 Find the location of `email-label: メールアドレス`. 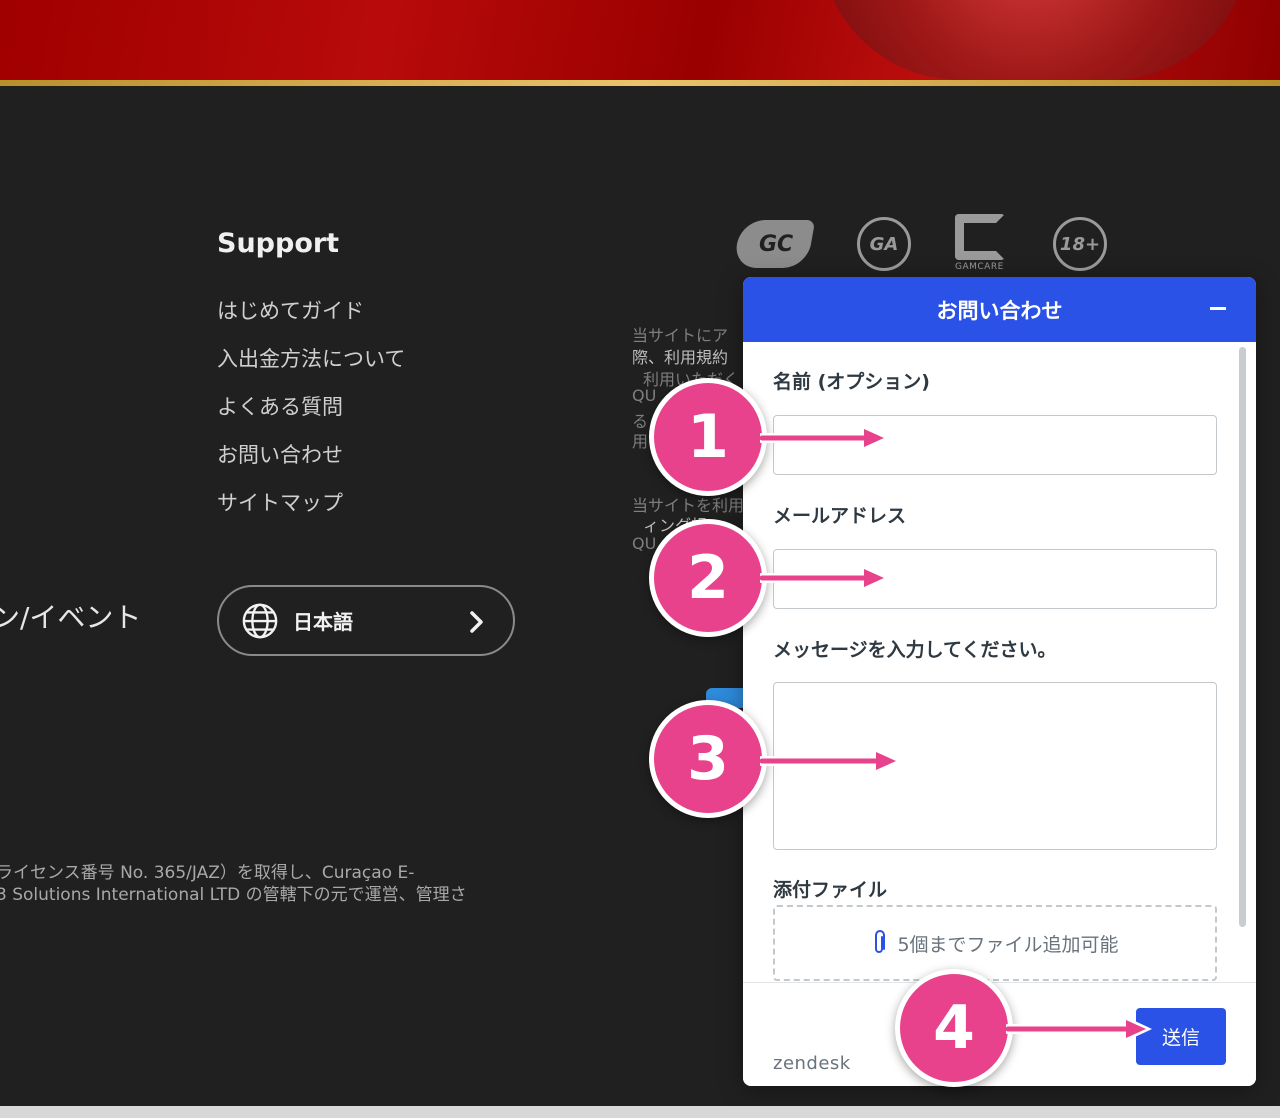

email-label: メールアドレス is located at coordinates (840, 516).